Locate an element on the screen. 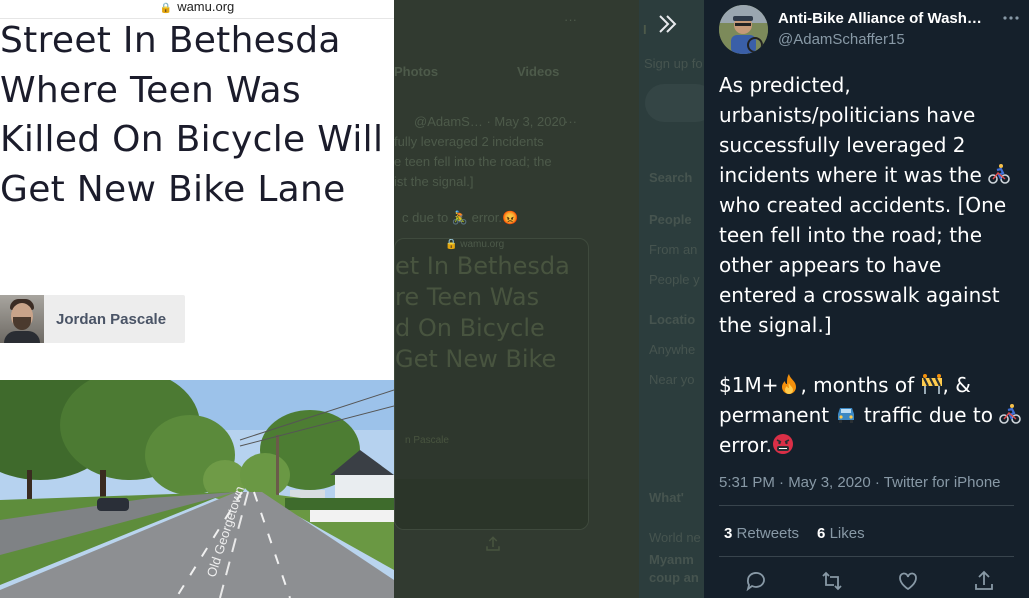  bg-card-domain: 🔒 wamu.org is located at coordinates (475, 244).